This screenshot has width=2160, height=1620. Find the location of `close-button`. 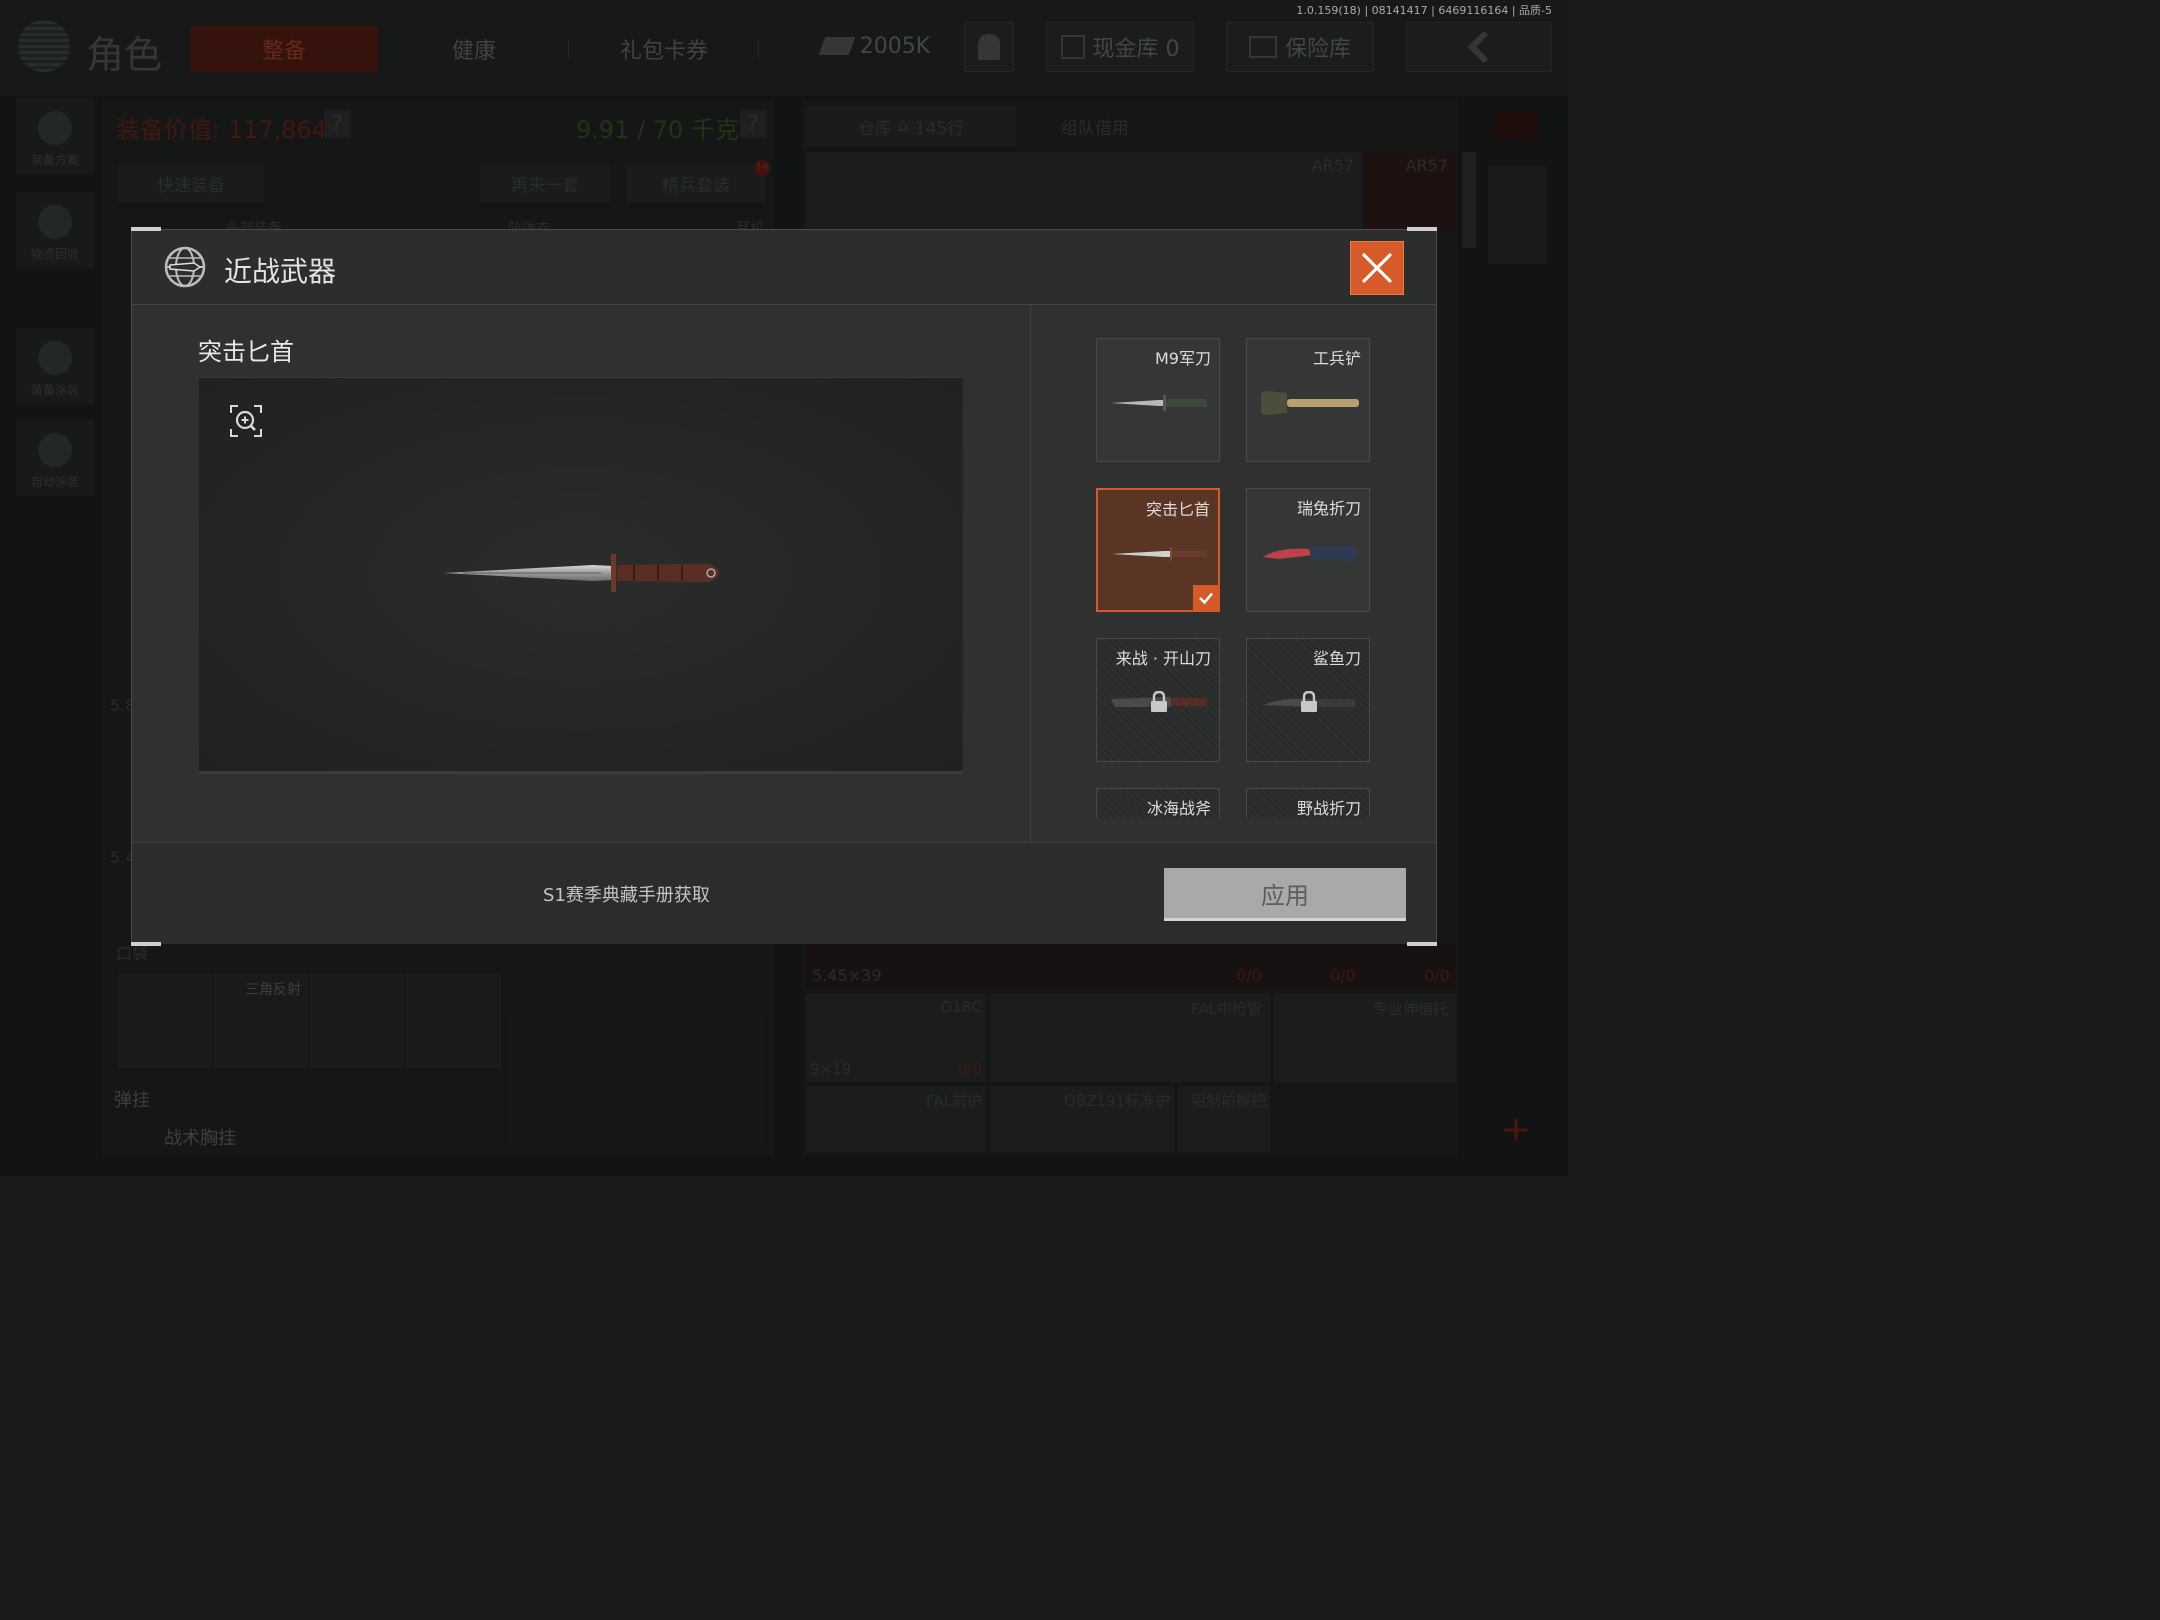

close-button is located at coordinates (1377, 268).